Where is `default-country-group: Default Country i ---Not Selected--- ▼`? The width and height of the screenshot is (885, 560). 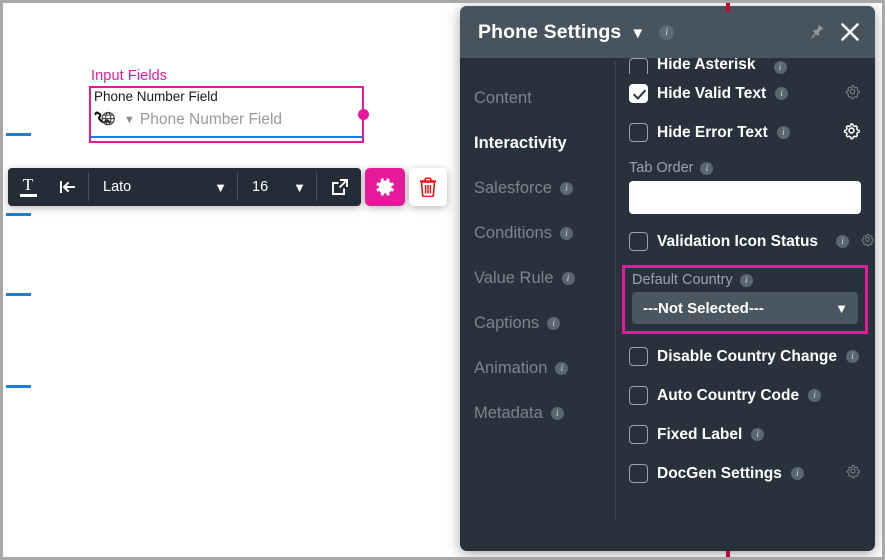 default-country-group: Default Country i ---Not Selected--- ▼ is located at coordinates (745, 299).